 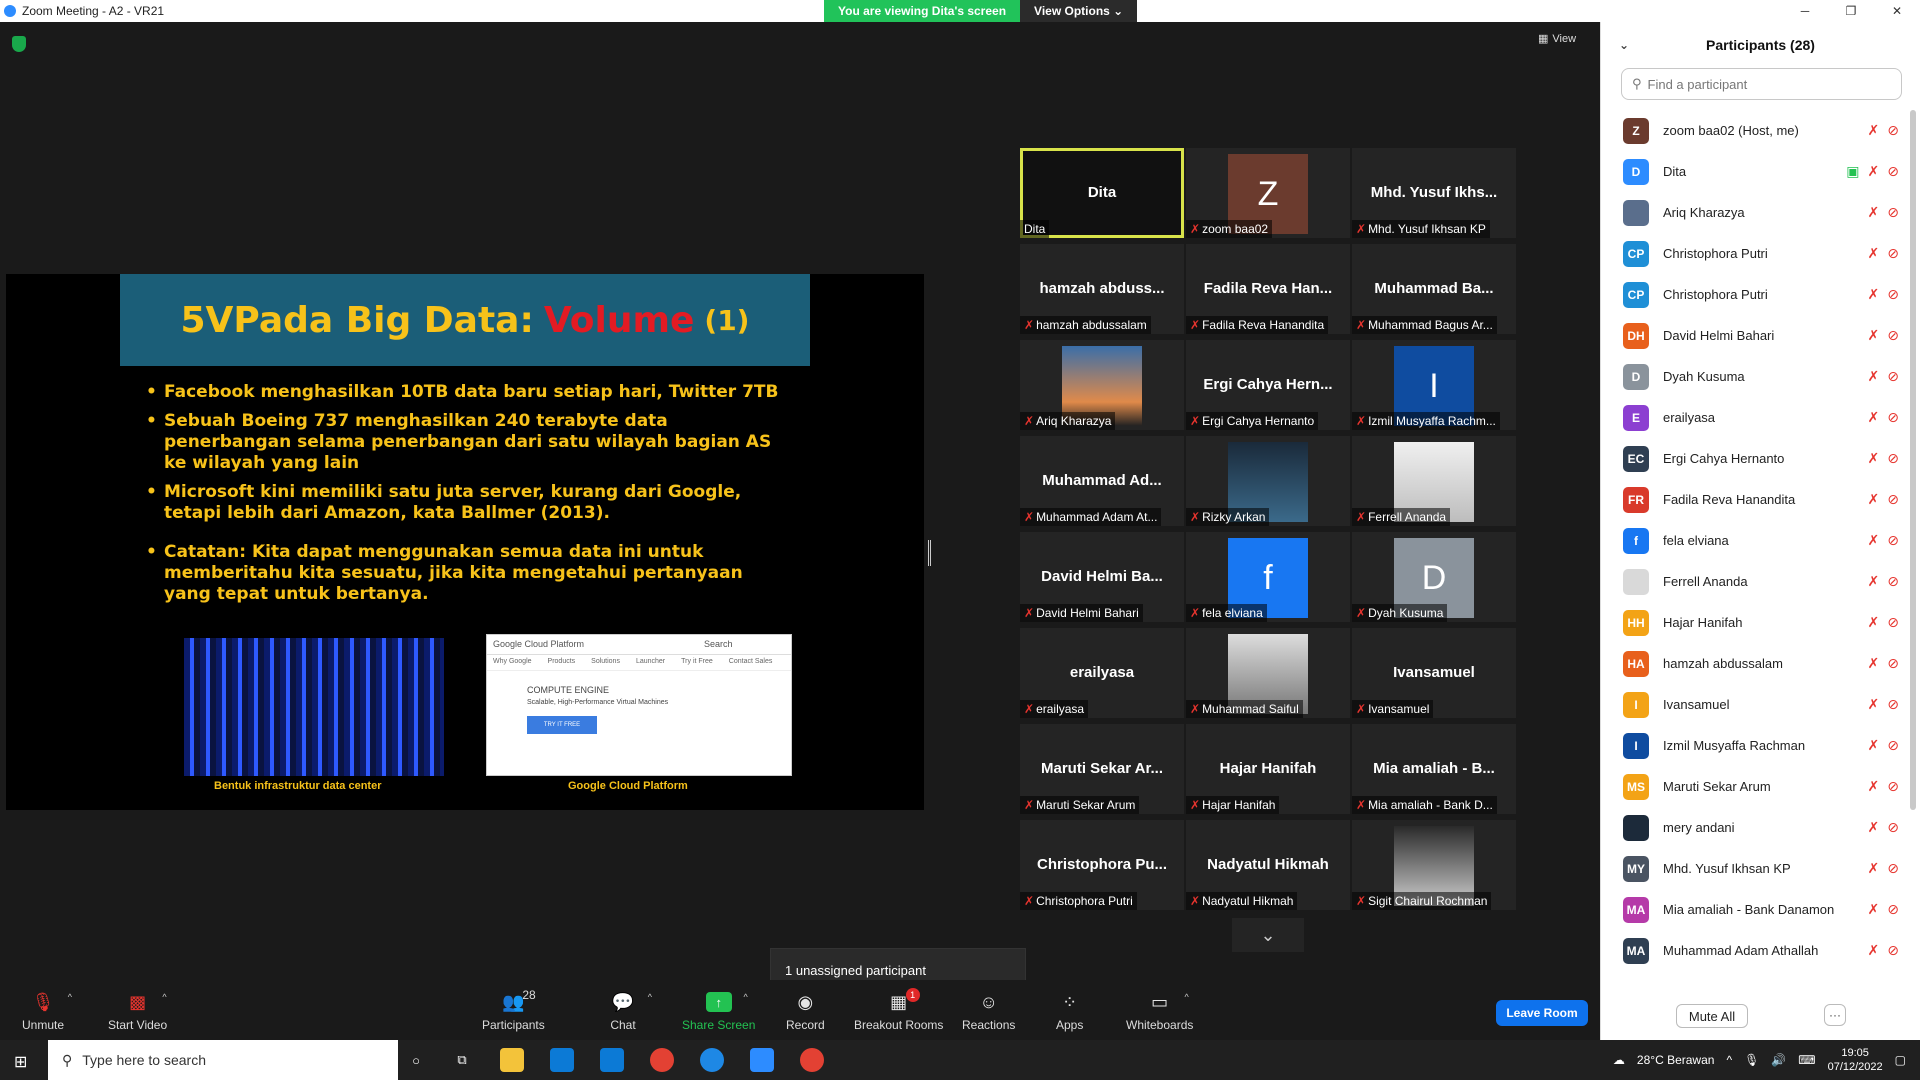 I want to click on gallery-next-page-button: ⌄, so click(x=1268, y=935).